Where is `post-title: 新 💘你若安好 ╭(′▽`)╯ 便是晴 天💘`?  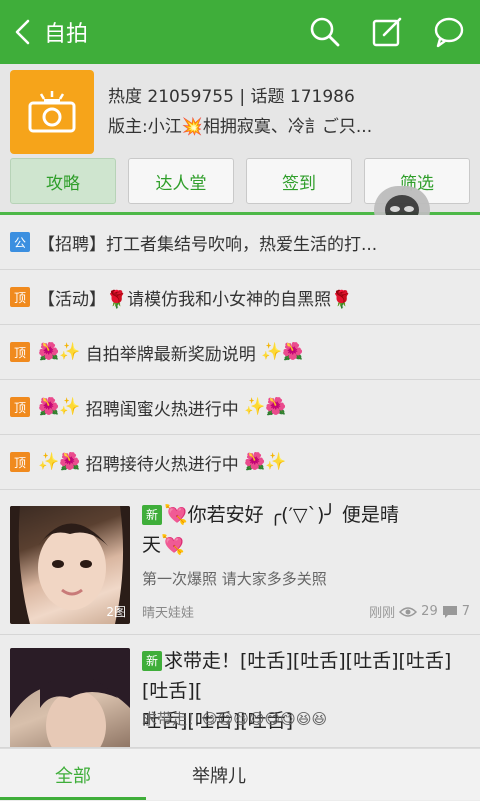
post-title: 新 💘你若安好 ╭(′▽`)╯ 便是晴 天💘 is located at coordinates (307, 530).